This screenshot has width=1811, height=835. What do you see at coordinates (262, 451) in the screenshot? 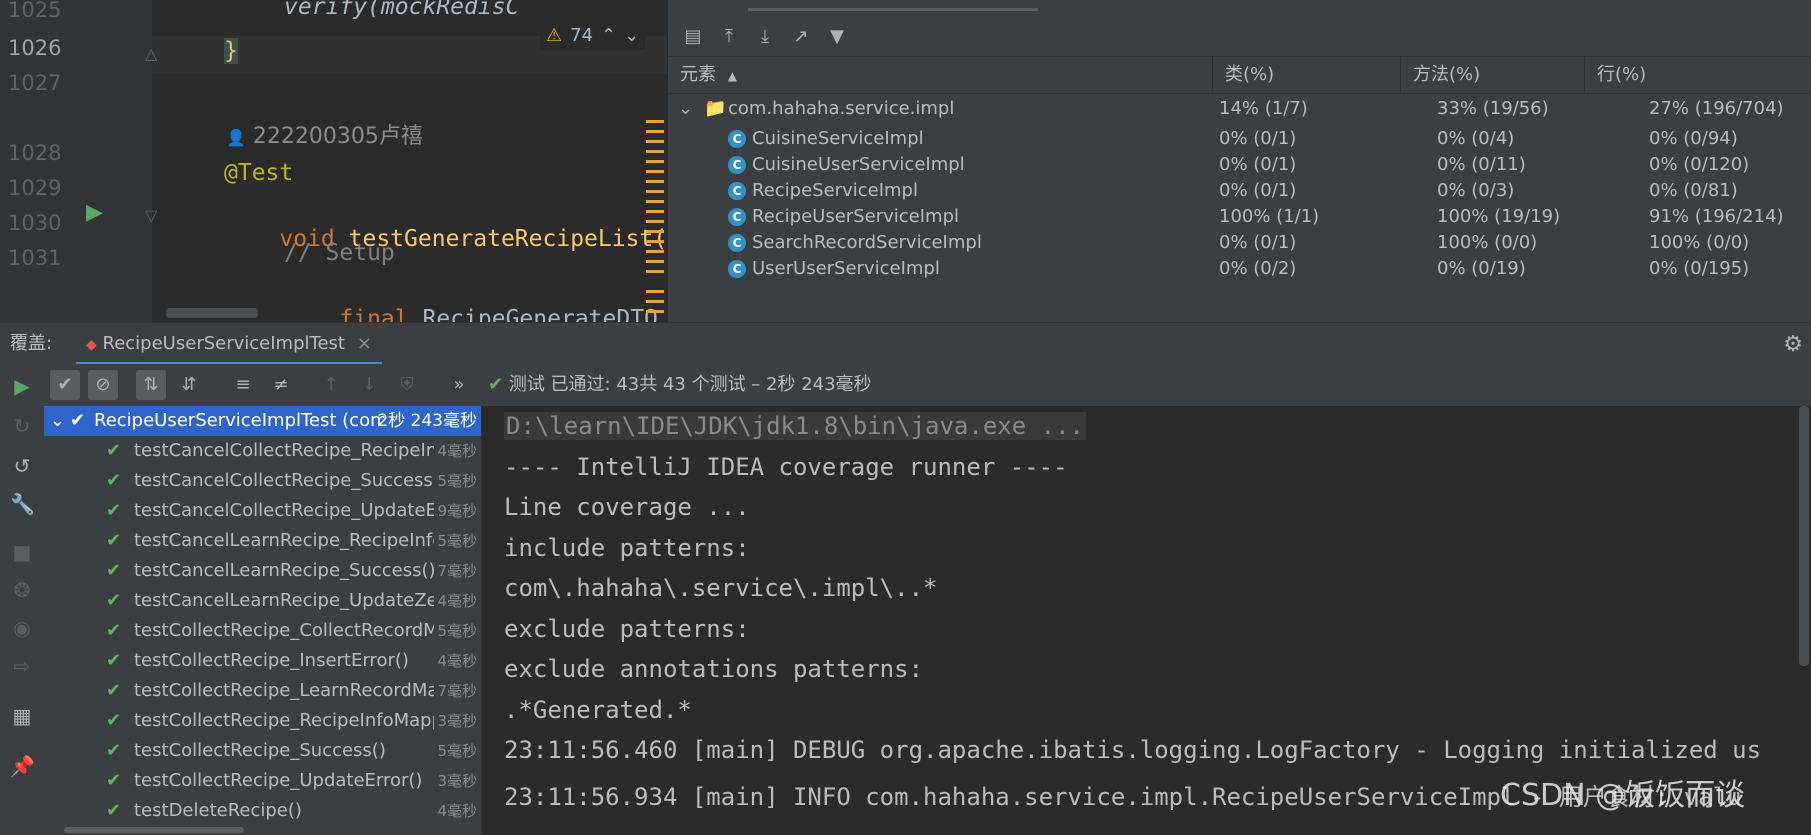
I see `test-row: ✔ testCancelCollectRecipe_RecipeInfo 4毫秒` at bounding box center [262, 451].